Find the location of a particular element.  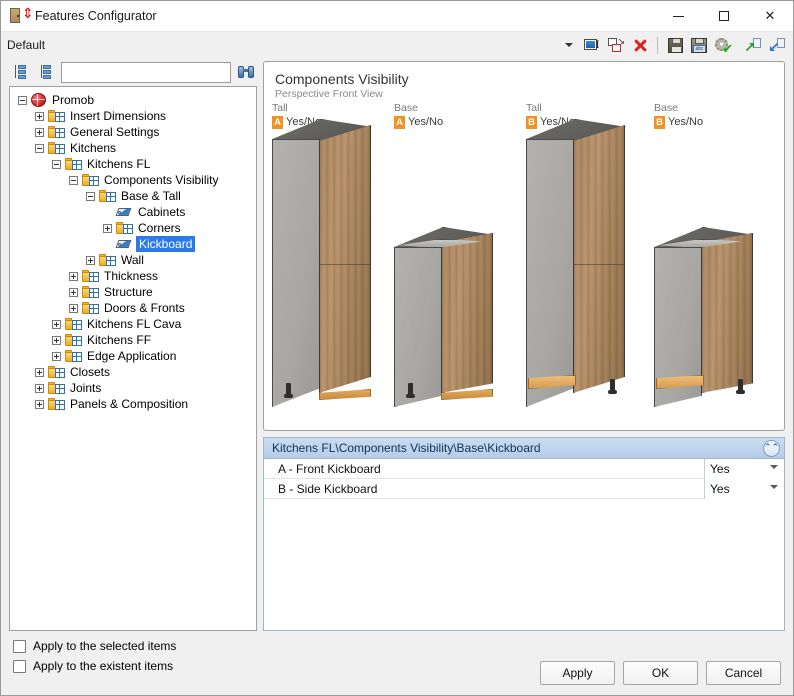

chevrons-up-icon: ⌃⌃ is located at coordinates (771, 448).